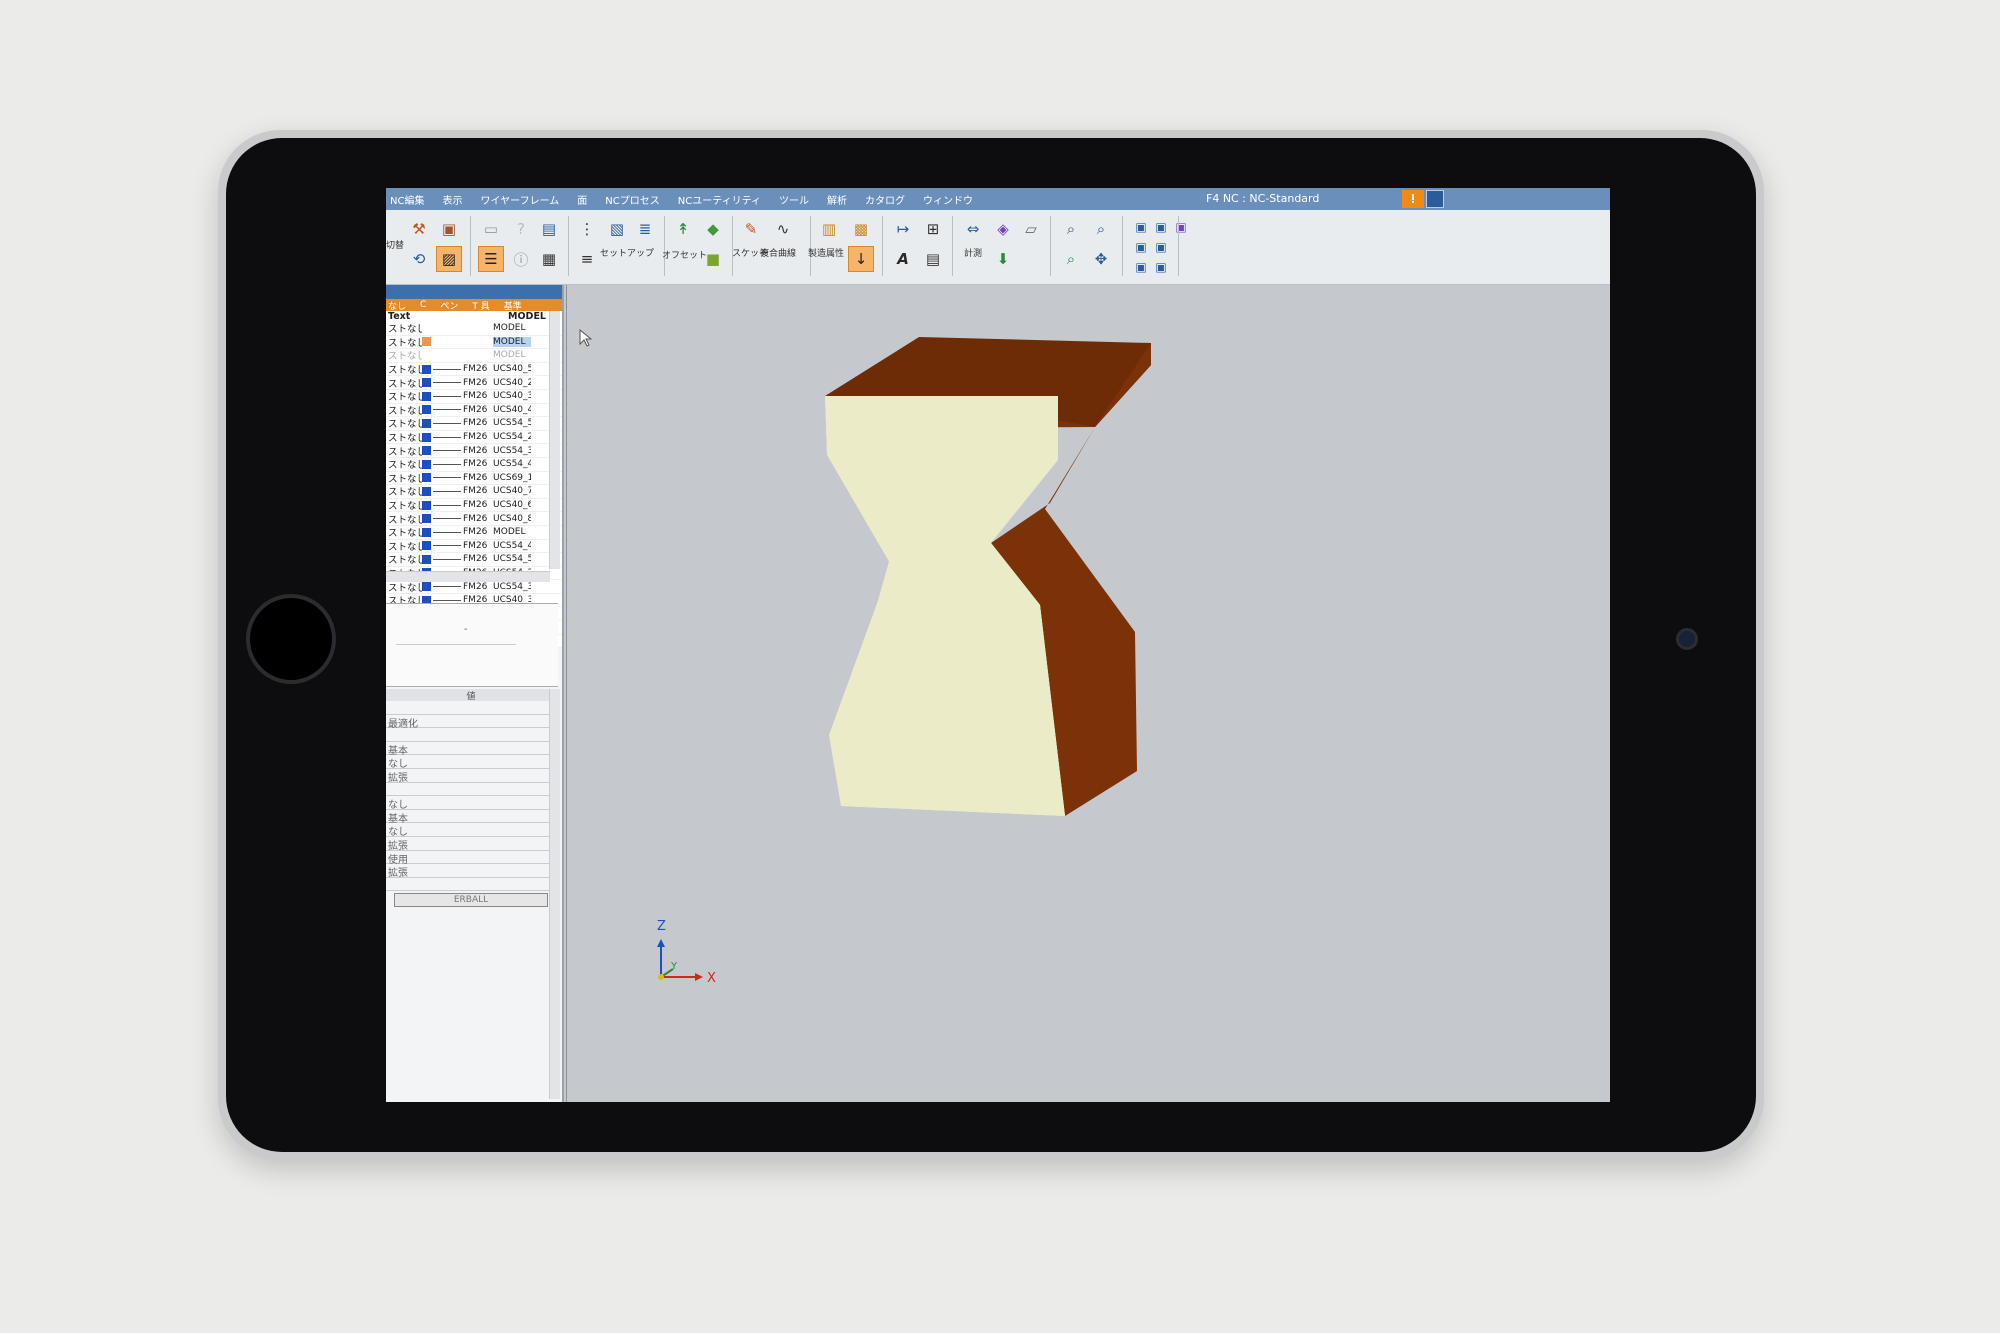 The height and width of the screenshot is (1333, 2000). I want to click on menu-item-nc-utility: NCユーティリティ, so click(719, 199).